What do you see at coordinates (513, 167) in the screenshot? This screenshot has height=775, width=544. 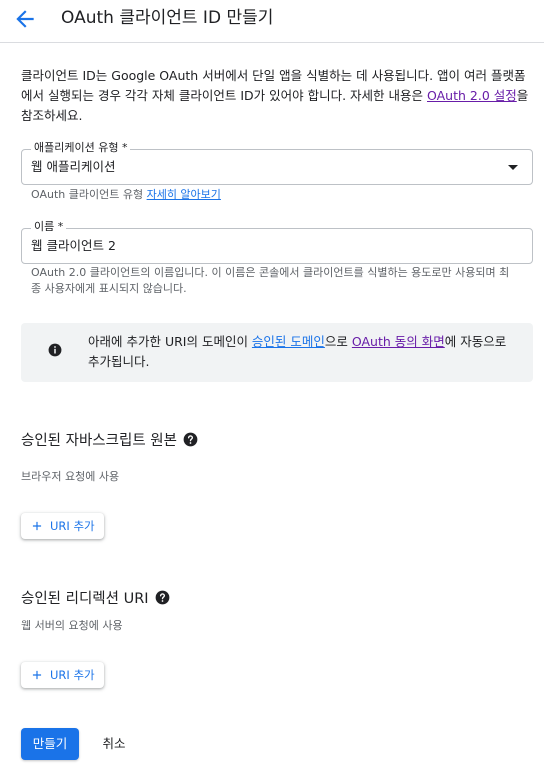 I see `dropdown-arrow-icon` at bounding box center [513, 167].